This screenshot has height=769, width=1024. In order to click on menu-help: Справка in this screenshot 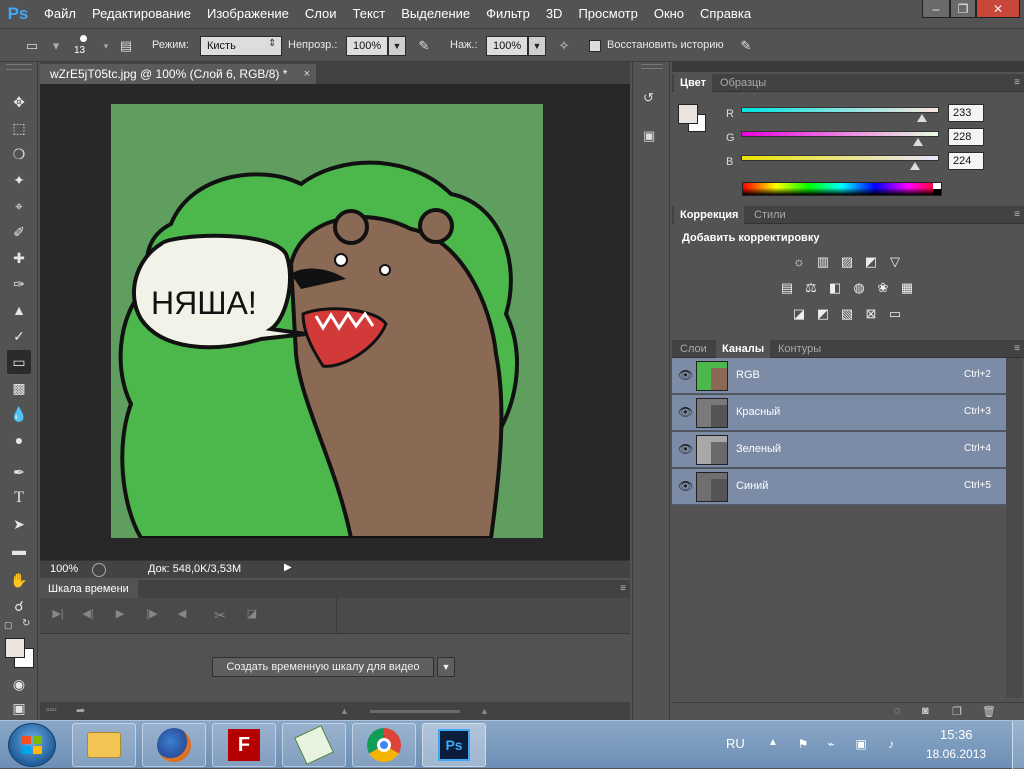, I will do `click(725, 14)`.